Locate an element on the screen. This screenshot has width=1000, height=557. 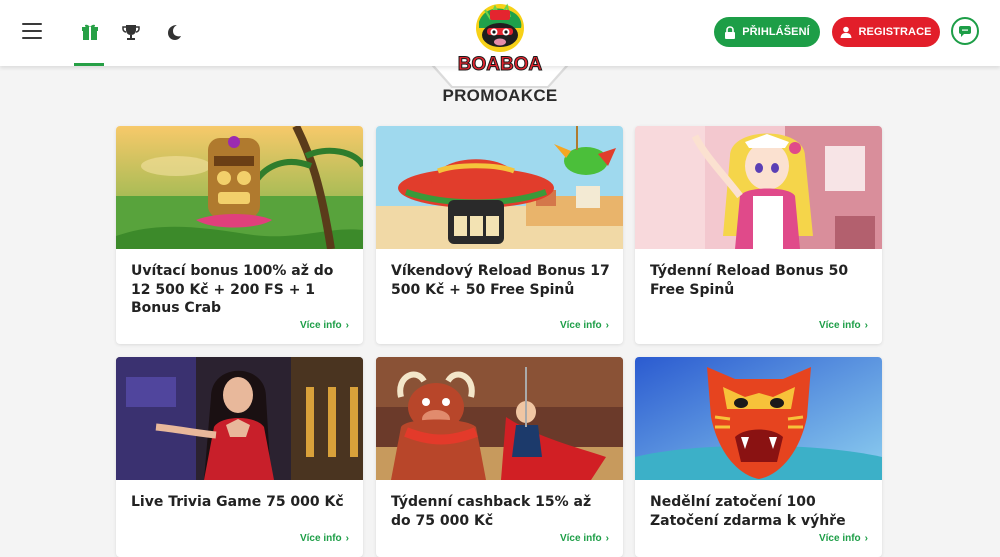
active-tab-indicator is located at coordinates (89, 64).